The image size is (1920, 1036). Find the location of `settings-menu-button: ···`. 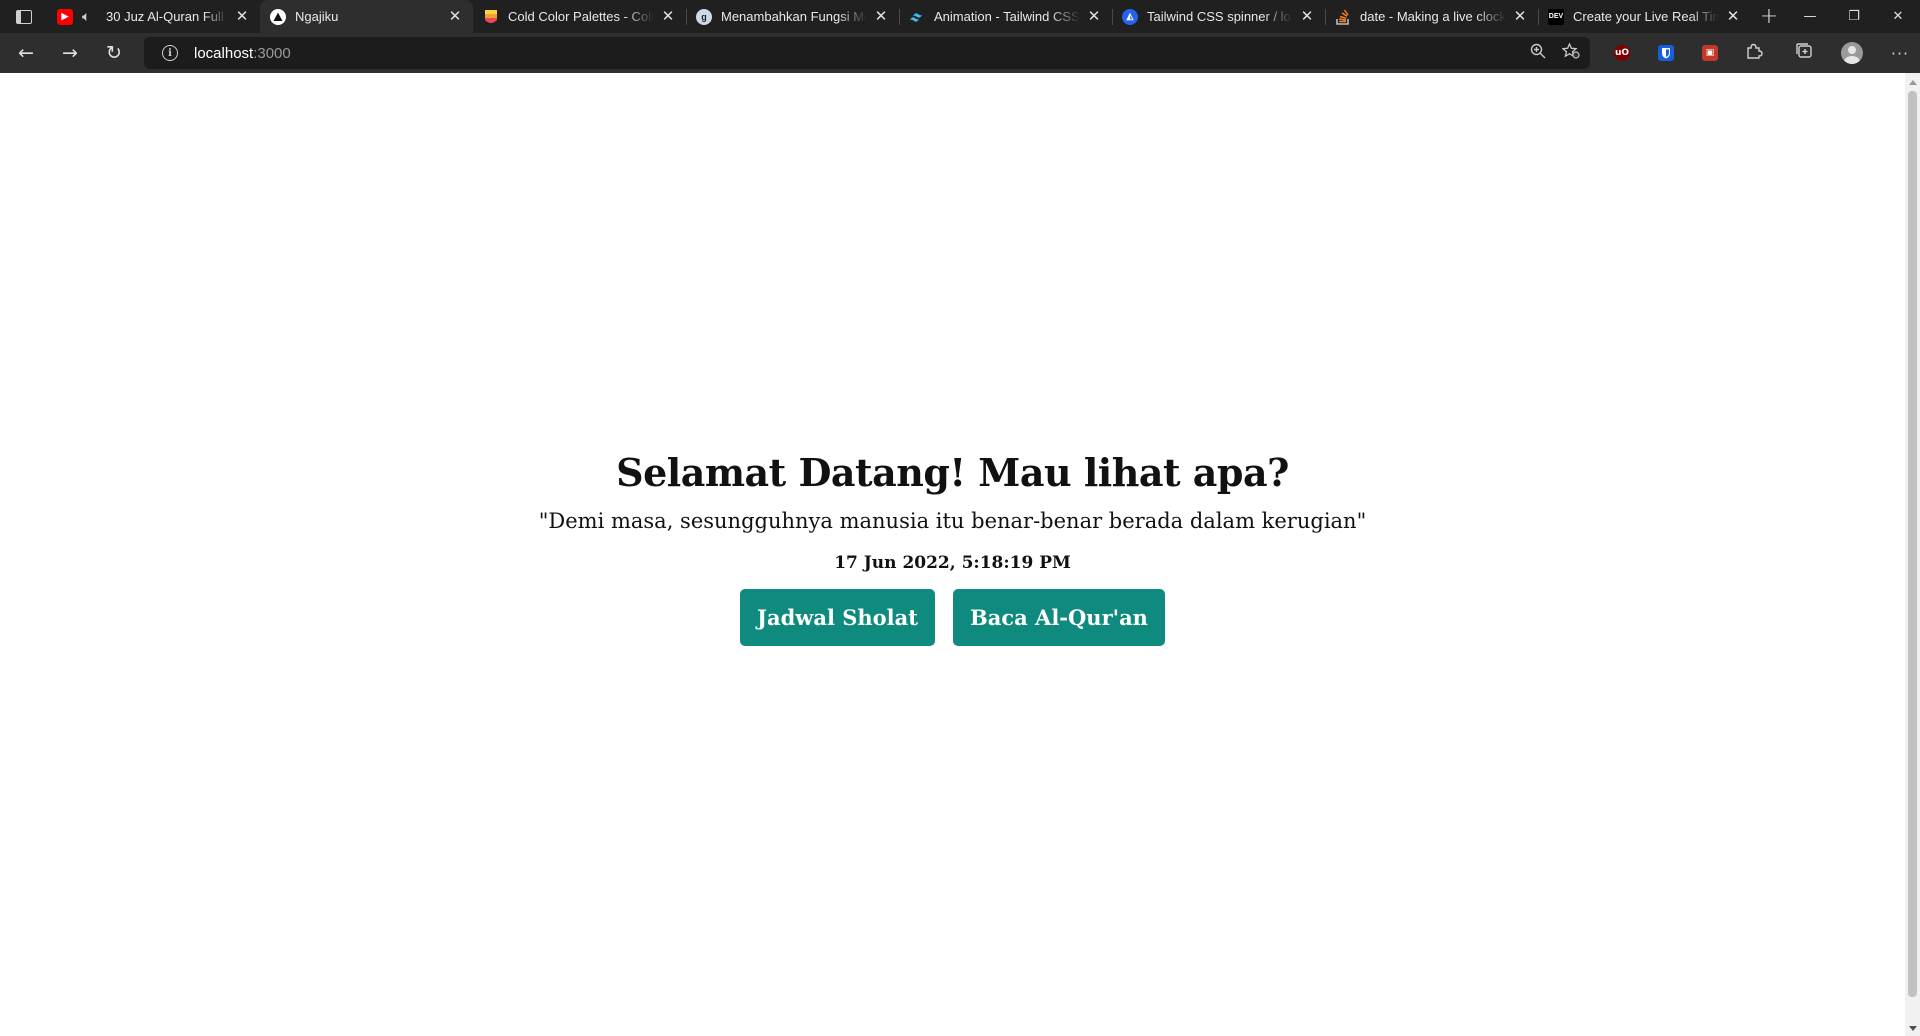

settings-menu-button: ··· is located at coordinates (1900, 53).